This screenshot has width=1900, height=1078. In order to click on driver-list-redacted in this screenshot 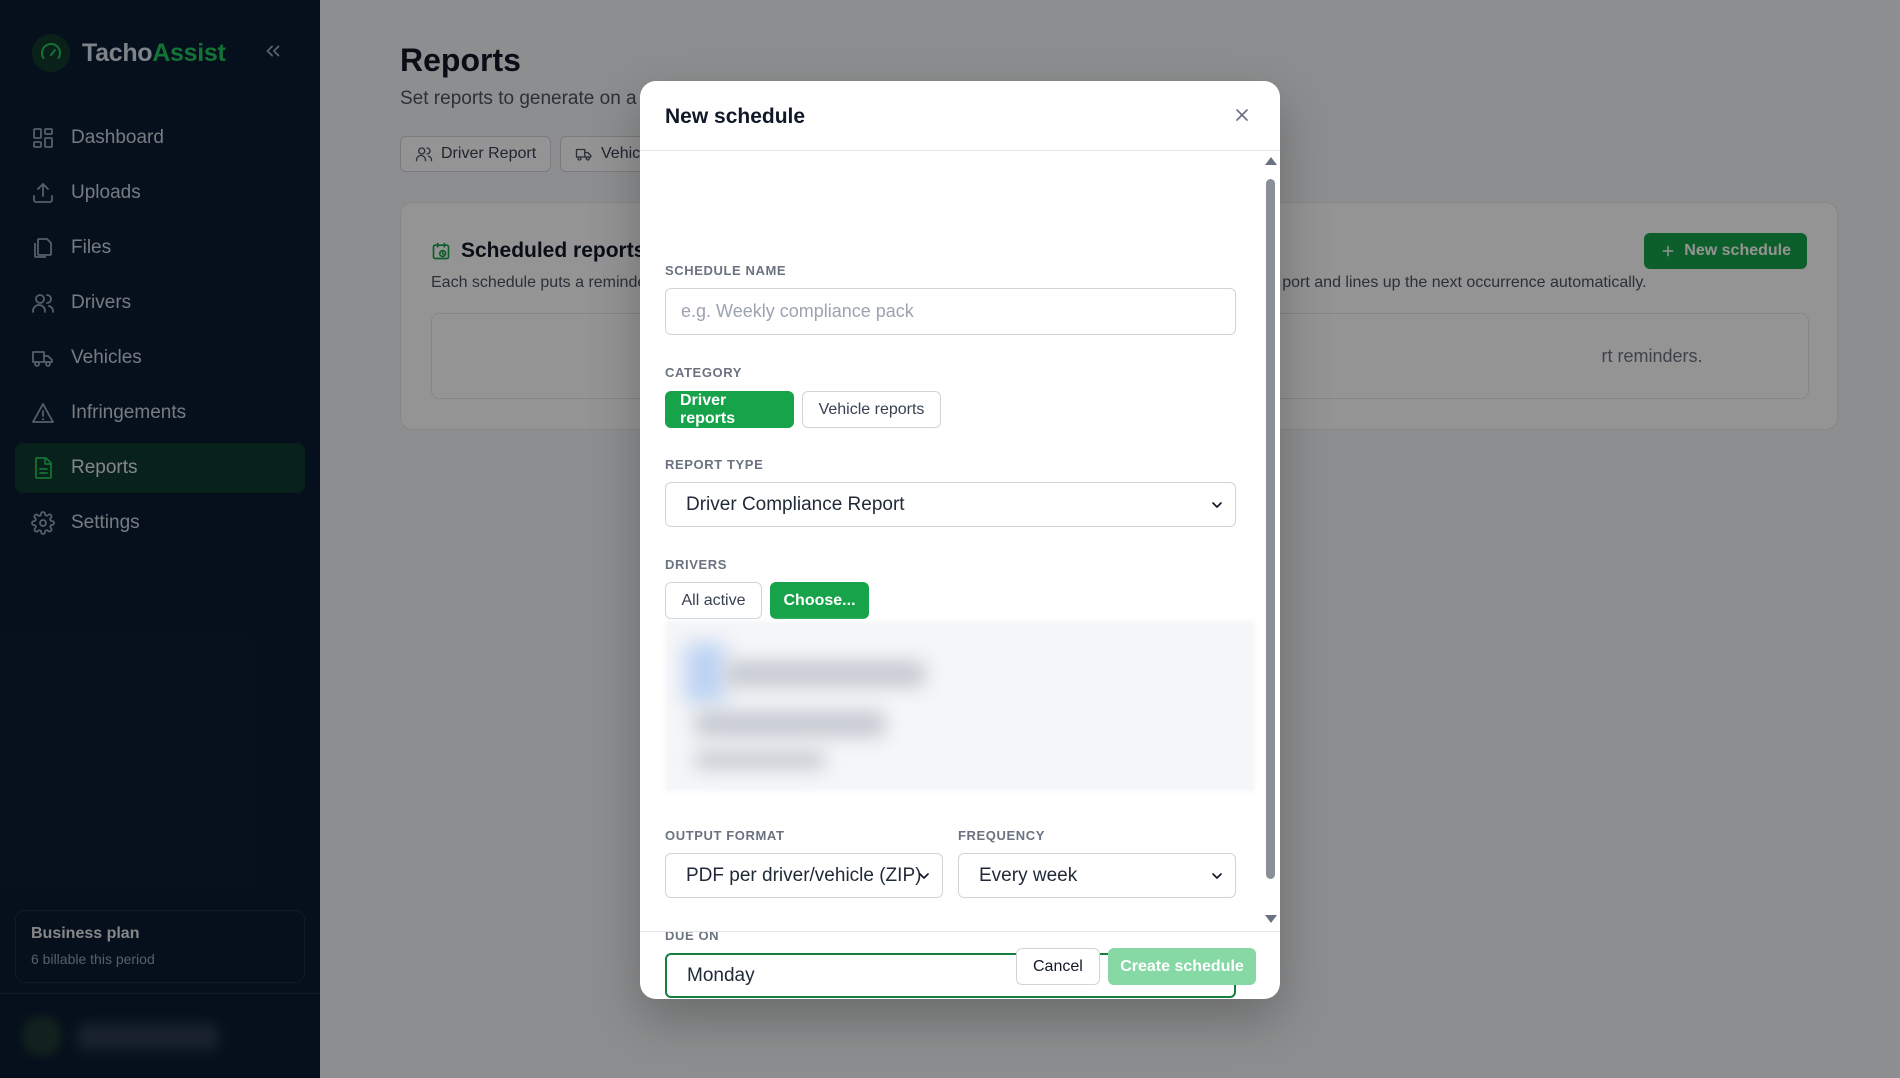, I will do `click(960, 706)`.